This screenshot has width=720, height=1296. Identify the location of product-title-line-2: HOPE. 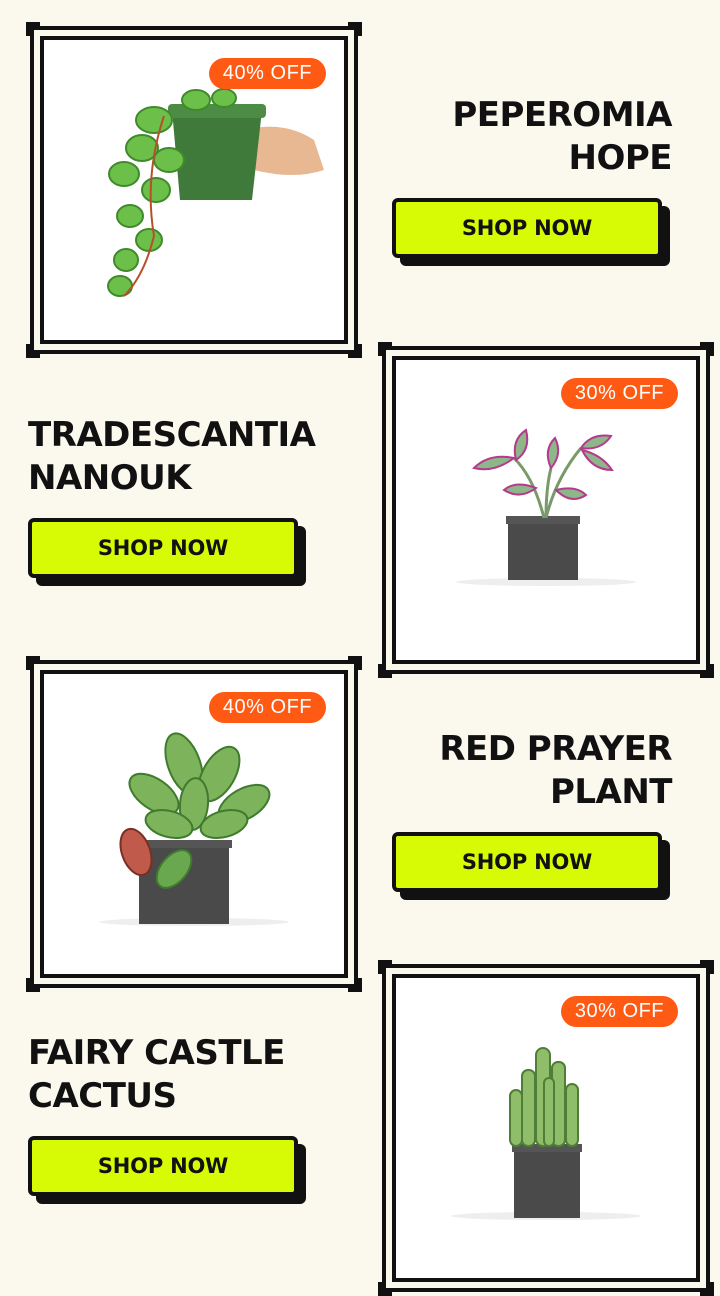
(620, 158).